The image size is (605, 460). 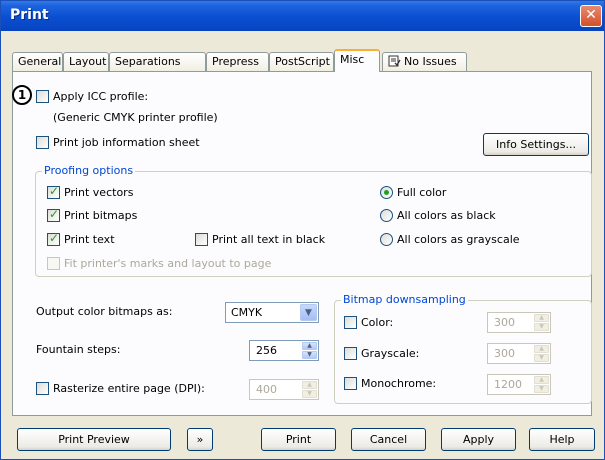 I want to click on rasterize-dpi-value: 400, so click(x=266, y=389).